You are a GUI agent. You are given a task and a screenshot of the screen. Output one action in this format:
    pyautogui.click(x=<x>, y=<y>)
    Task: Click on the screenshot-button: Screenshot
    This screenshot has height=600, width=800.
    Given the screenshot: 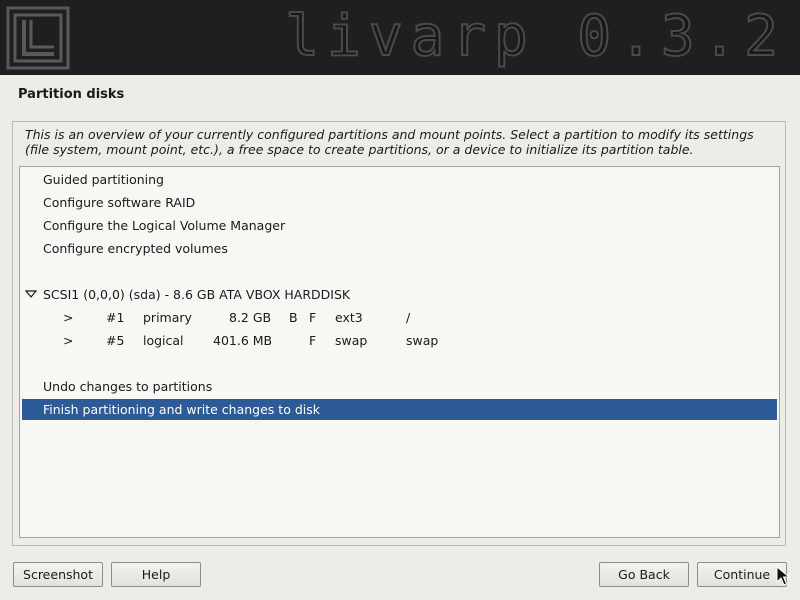 What is the action you would take?
    pyautogui.click(x=58, y=574)
    